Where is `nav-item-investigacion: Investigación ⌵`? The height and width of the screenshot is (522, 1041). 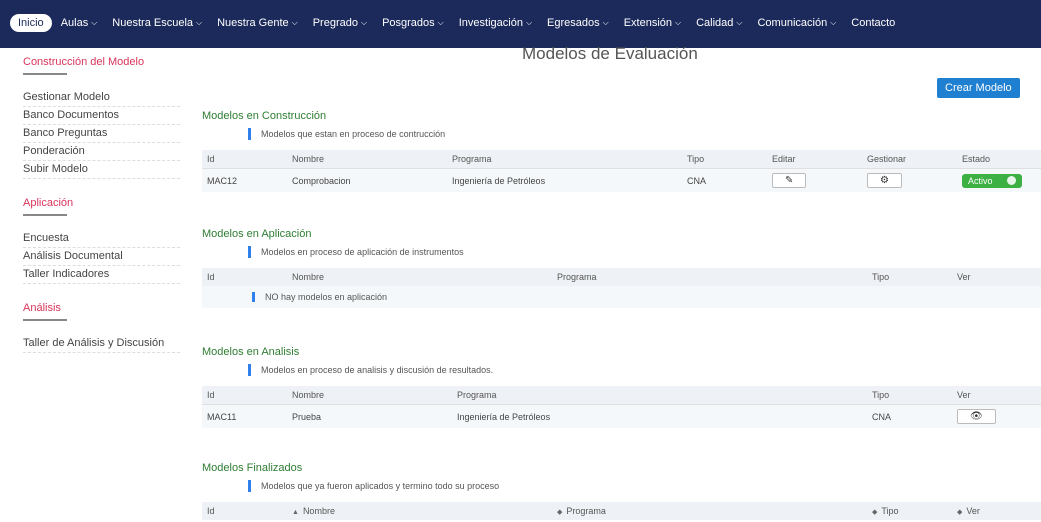 nav-item-investigacion: Investigación ⌵ is located at coordinates (495, 23).